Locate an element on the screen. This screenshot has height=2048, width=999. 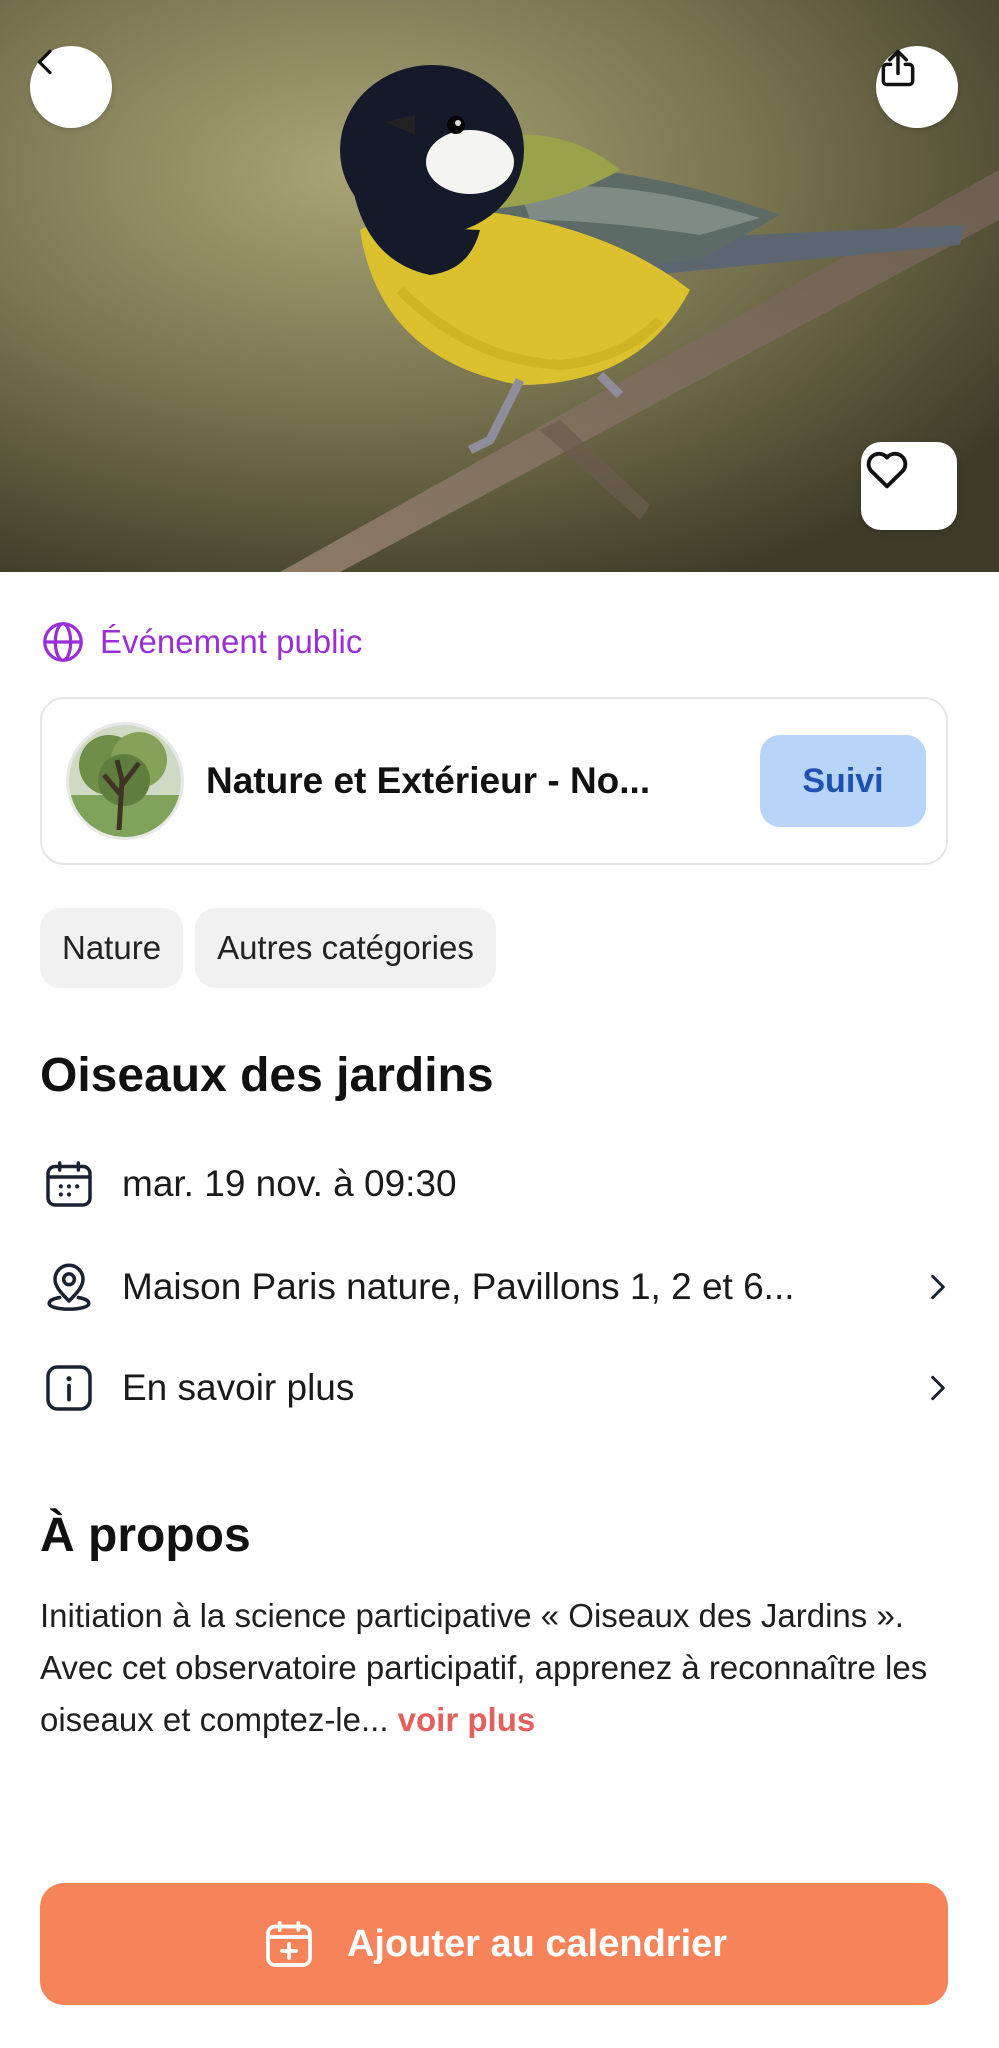
more-info-row: En savoir plus is located at coordinates (499, 1388).